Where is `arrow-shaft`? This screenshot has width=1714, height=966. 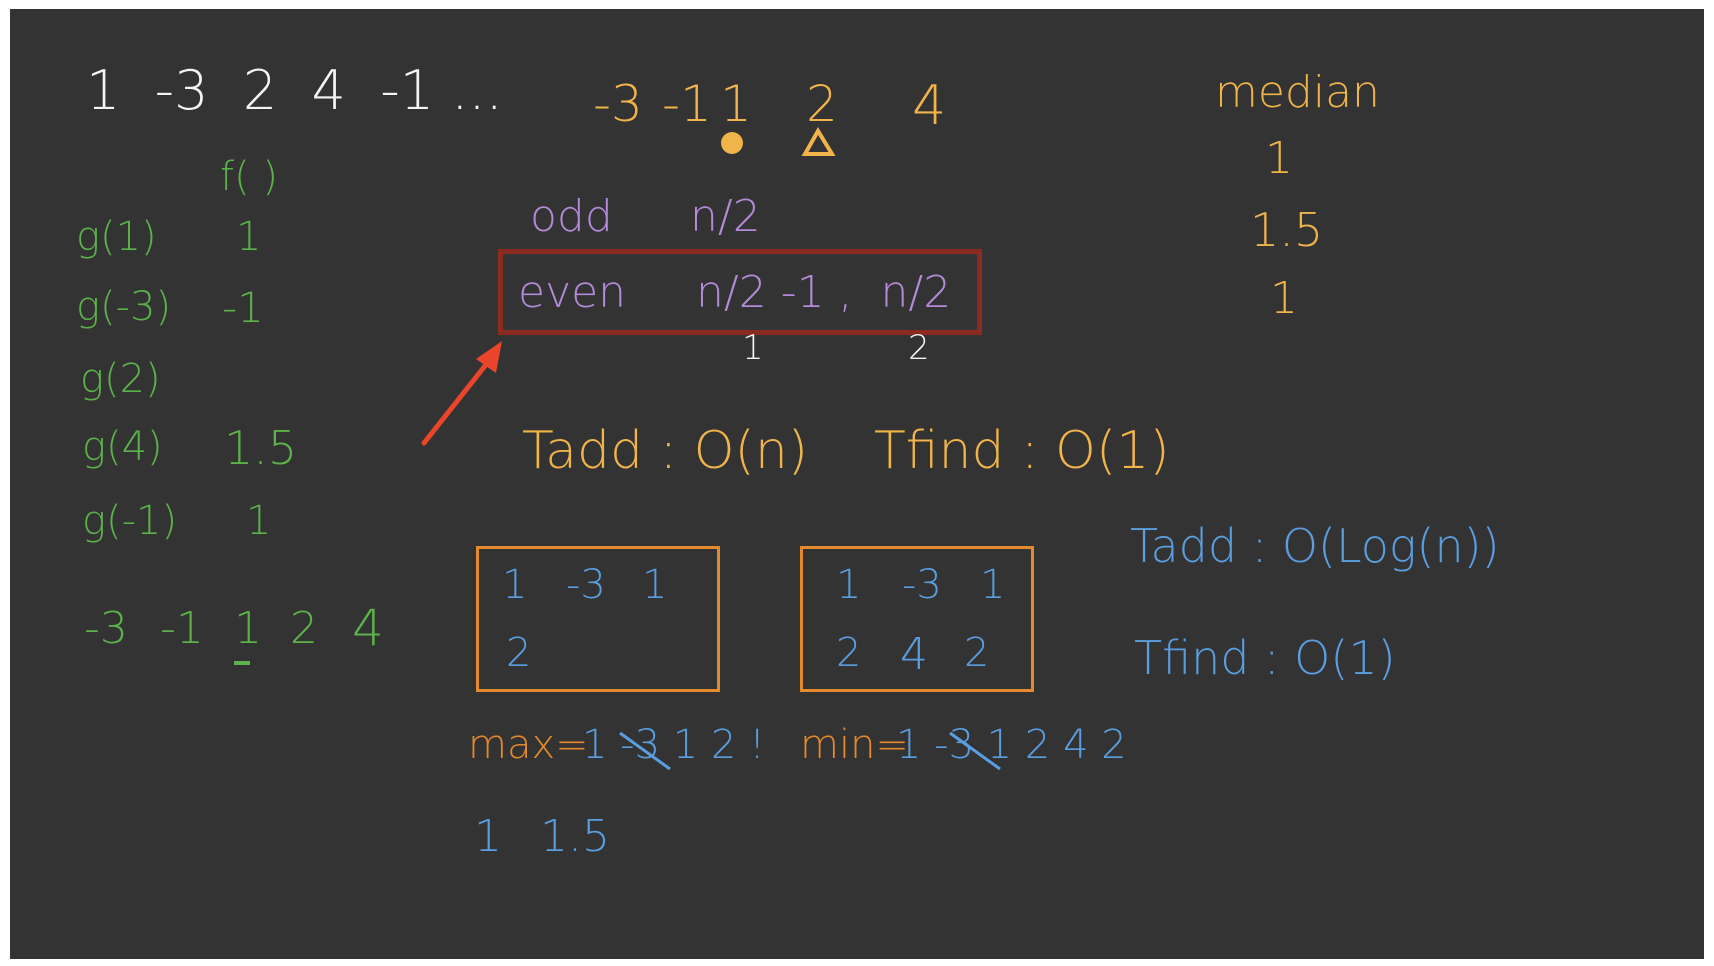
arrow-shaft is located at coordinates (458, 400).